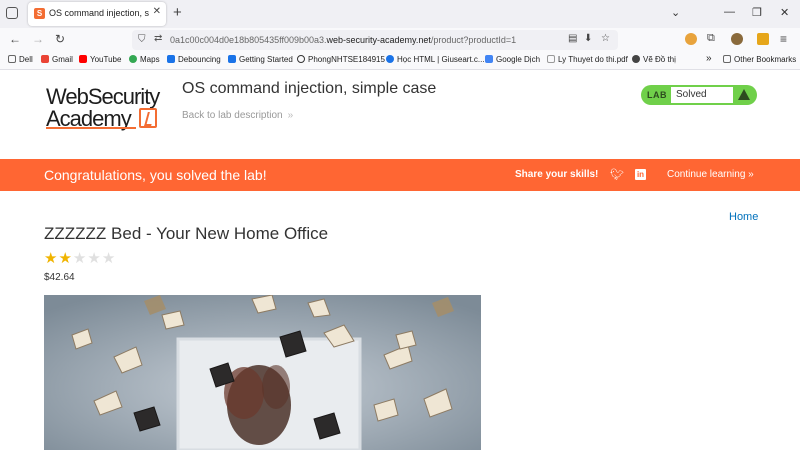  Describe the element at coordinates (784, 12) in the screenshot. I see `close-window-icon: ✕` at that location.